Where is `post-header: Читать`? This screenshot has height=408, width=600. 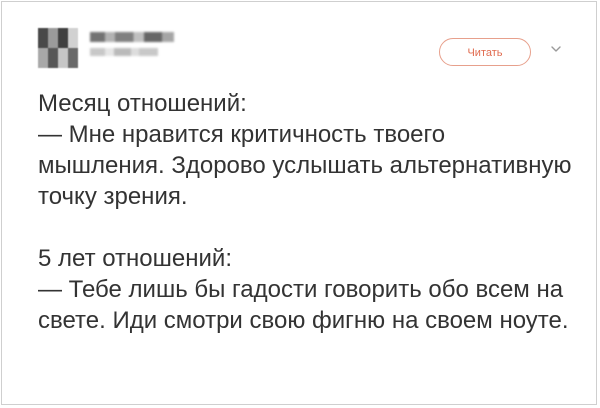
post-header: Читать is located at coordinates (304, 46).